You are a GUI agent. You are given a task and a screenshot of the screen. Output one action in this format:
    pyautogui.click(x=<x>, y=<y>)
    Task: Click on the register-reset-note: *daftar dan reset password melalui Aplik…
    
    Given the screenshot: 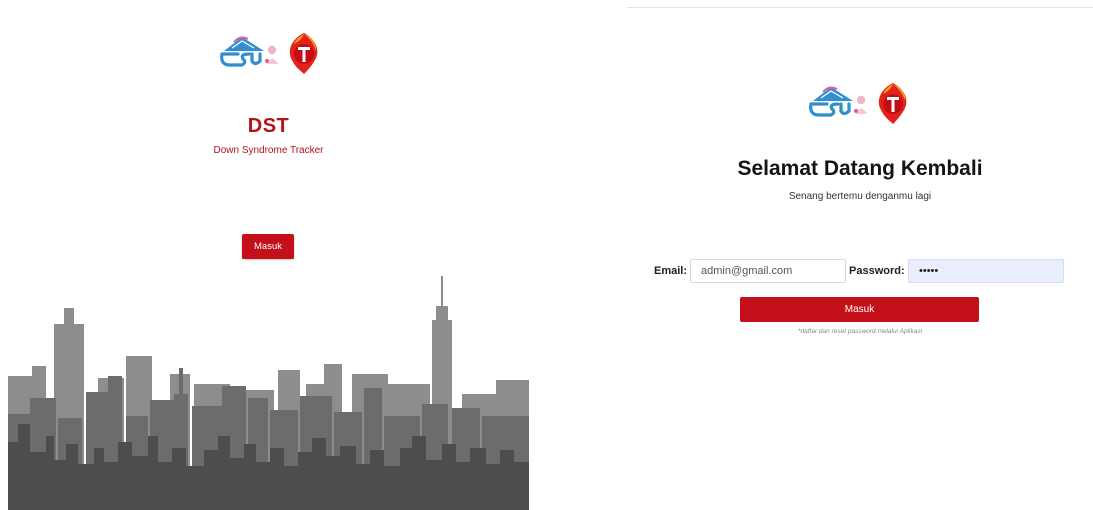 What is the action you would take?
    pyautogui.click(x=860, y=331)
    